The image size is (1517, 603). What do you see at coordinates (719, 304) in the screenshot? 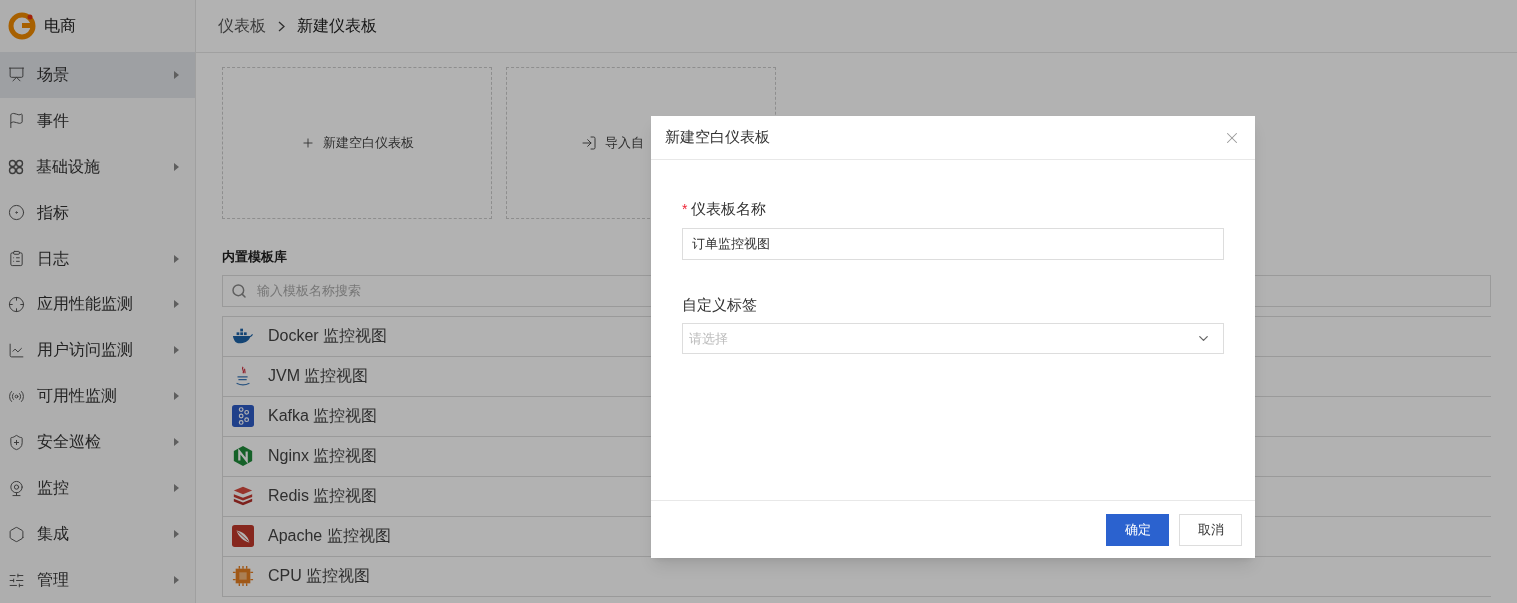
I see `field-label: 自定义标签` at bounding box center [719, 304].